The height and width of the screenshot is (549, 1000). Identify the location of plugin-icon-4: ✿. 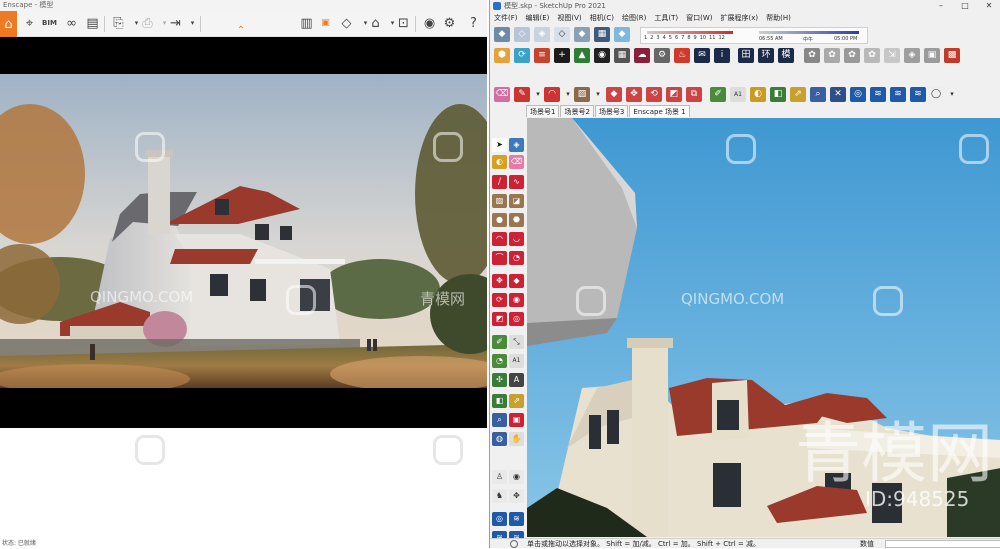
(872, 55).